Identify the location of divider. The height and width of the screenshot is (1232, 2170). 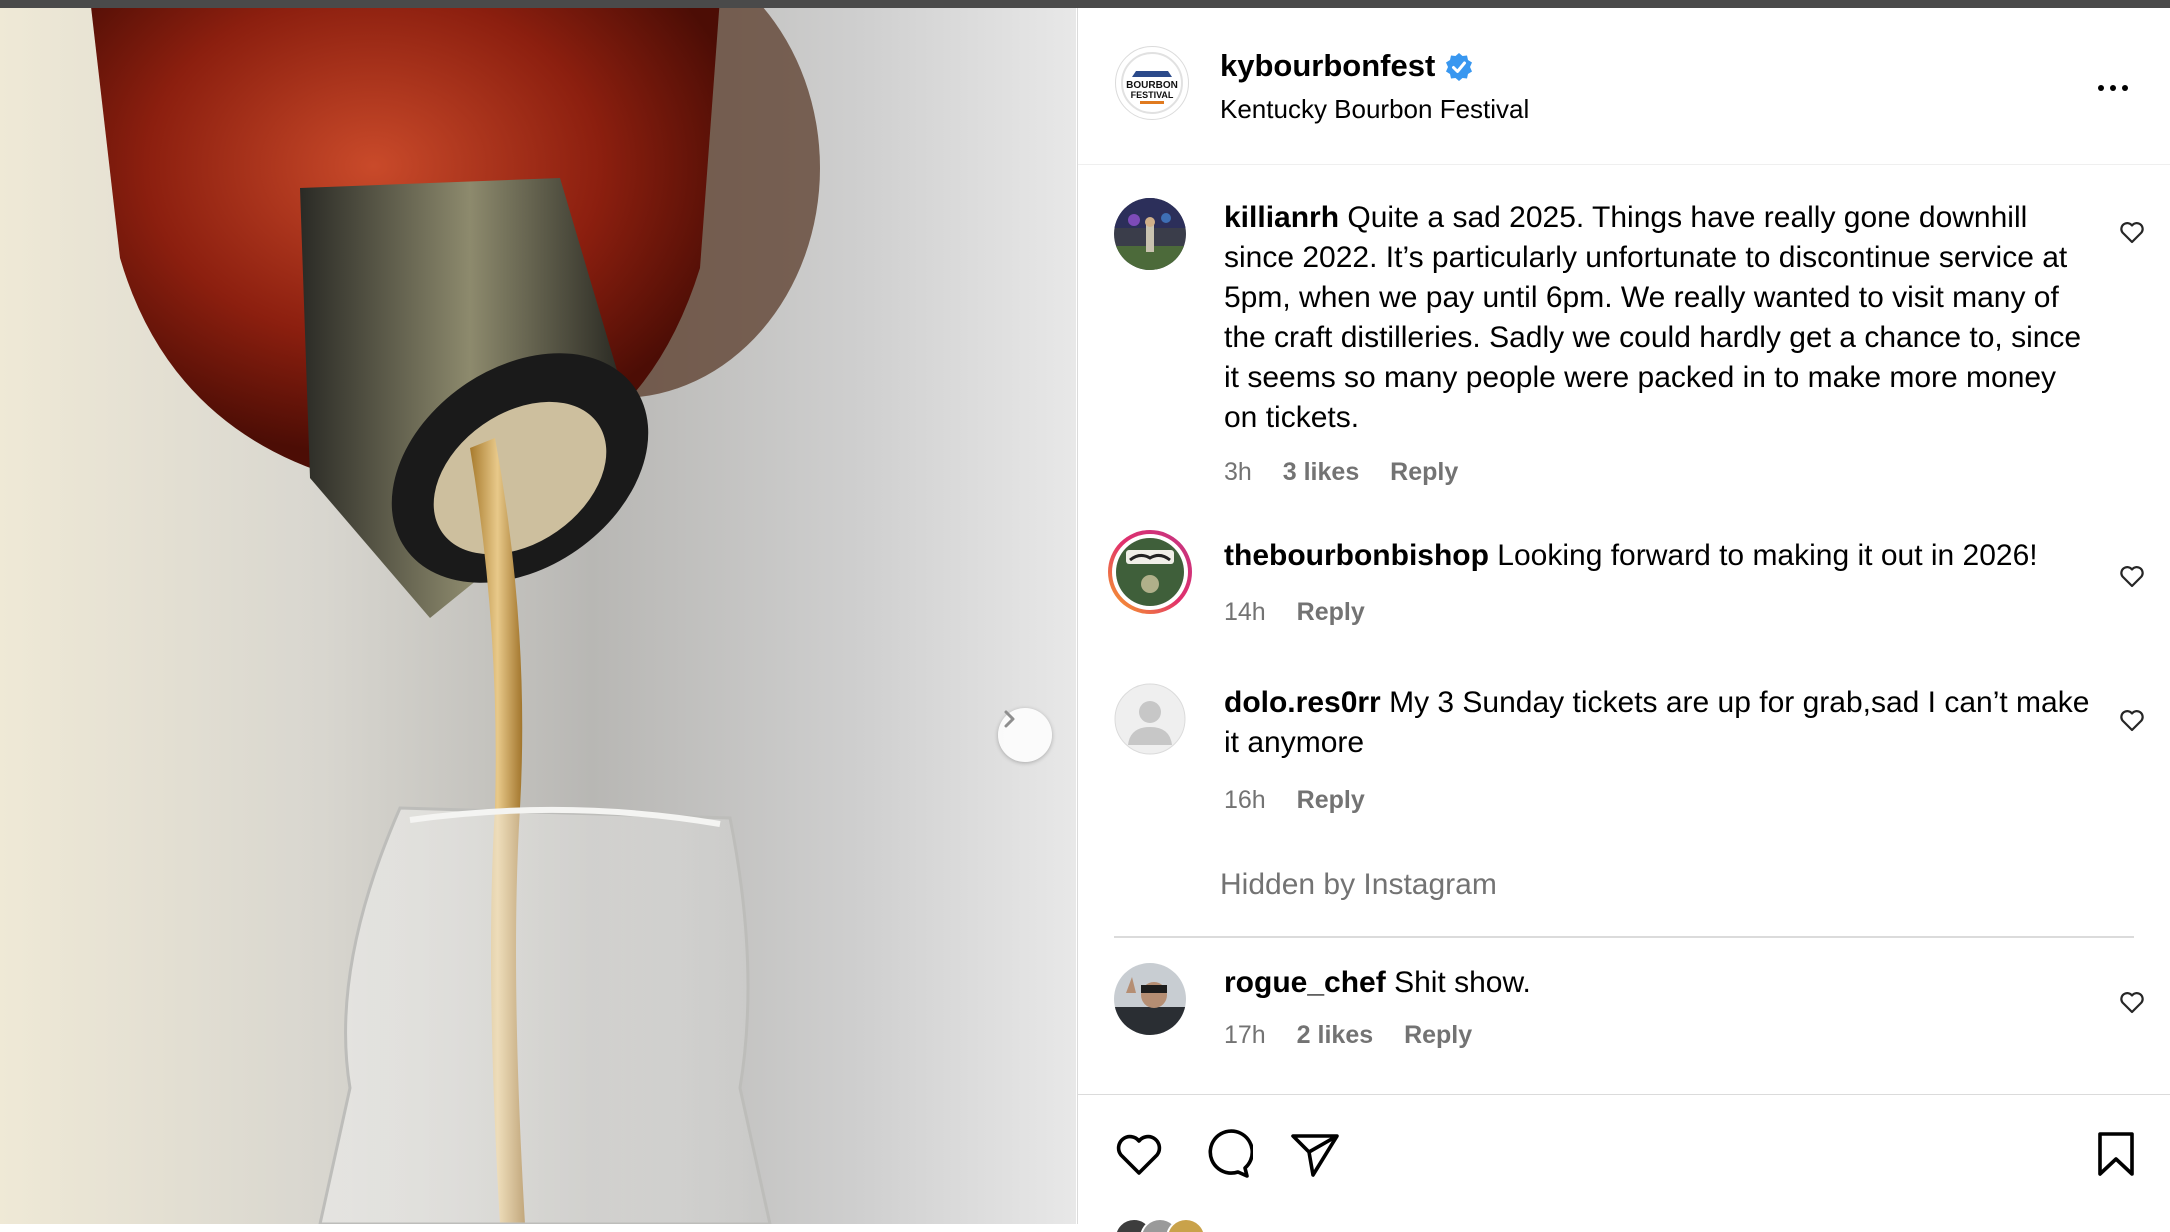
(1624, 937).